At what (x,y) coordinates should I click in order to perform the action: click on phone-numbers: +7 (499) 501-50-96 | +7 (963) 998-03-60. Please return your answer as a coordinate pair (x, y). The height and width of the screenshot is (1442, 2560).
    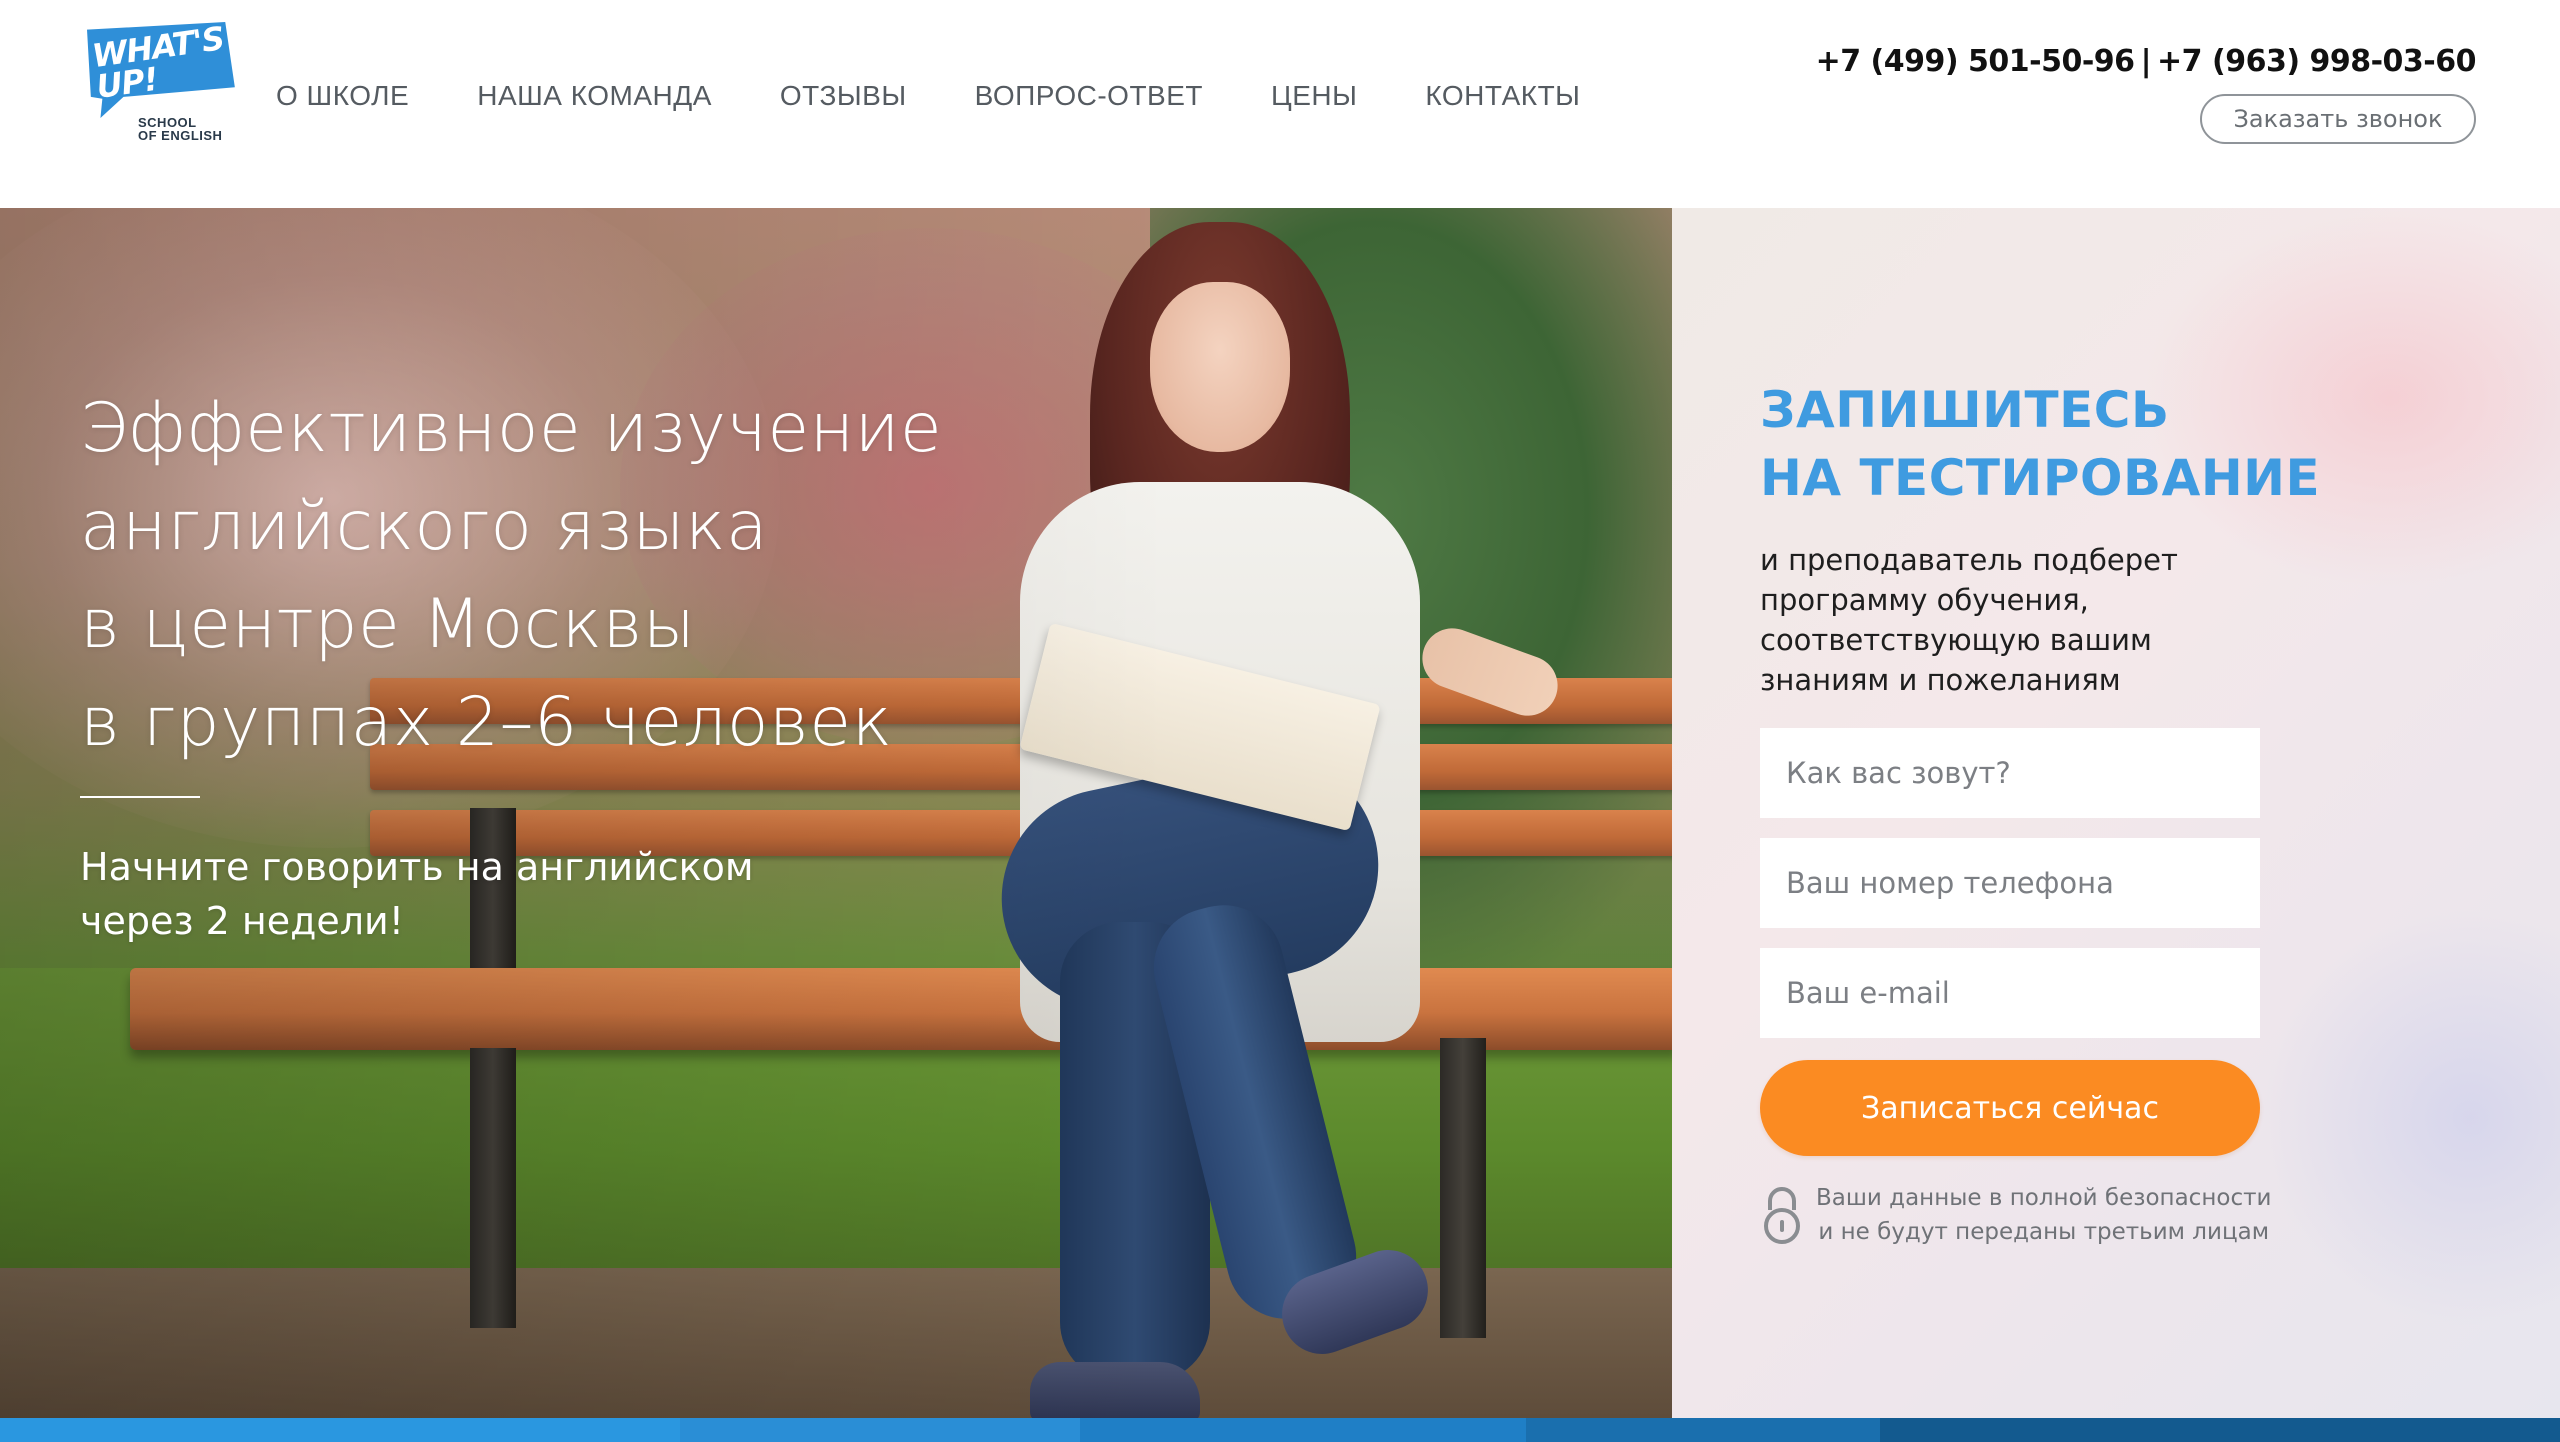
    Looking at the image, I should click on (2146, 61).